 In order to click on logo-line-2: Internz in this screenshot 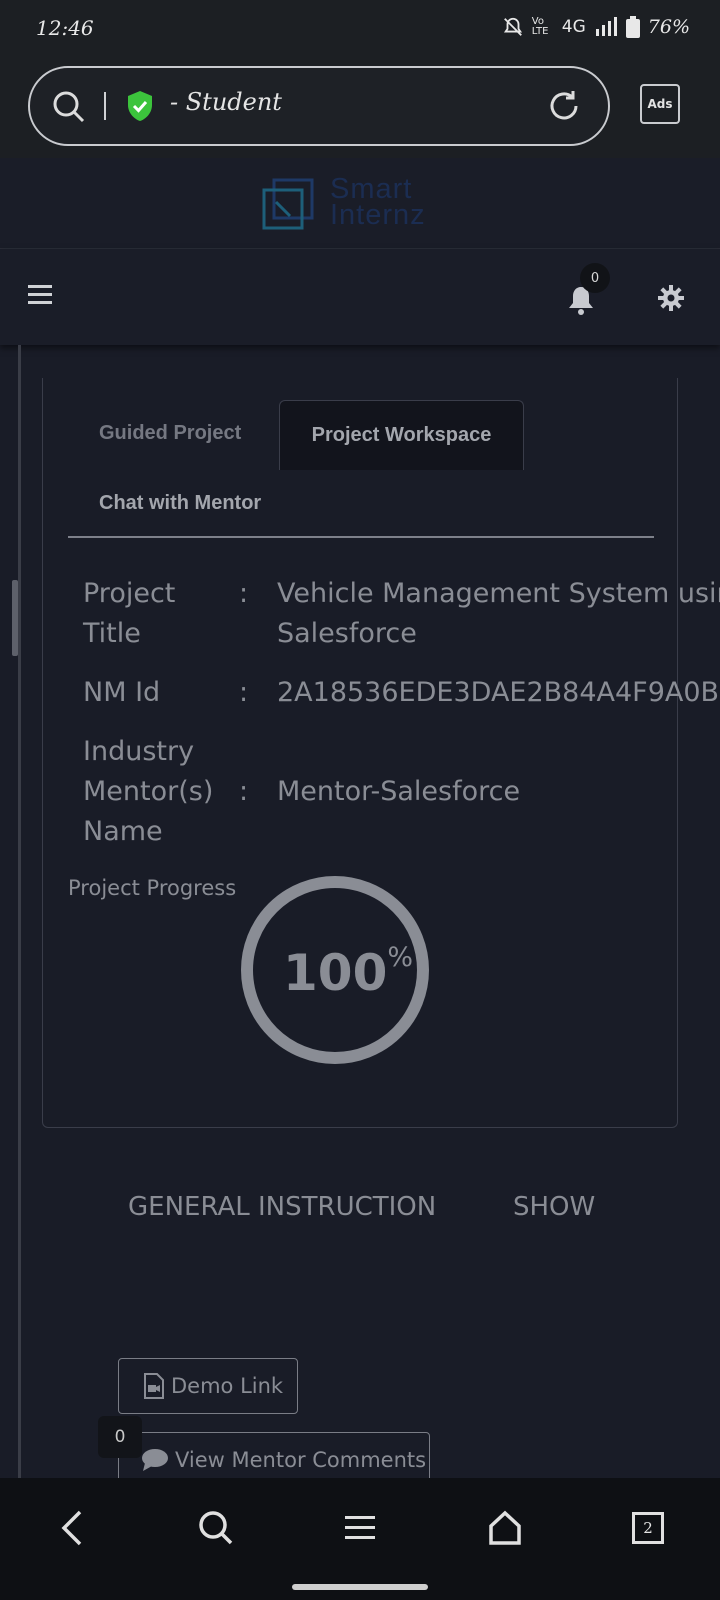, I will do `click(378, 215)`.